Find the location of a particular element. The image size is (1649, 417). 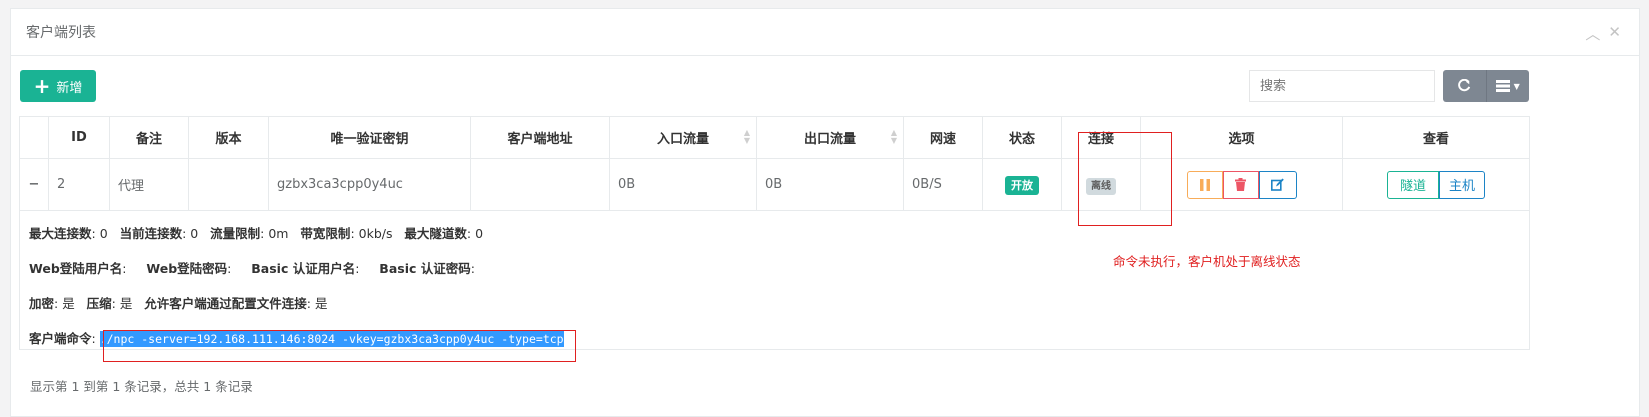

detail-label: 加密 is located at coordinates (42, 303).